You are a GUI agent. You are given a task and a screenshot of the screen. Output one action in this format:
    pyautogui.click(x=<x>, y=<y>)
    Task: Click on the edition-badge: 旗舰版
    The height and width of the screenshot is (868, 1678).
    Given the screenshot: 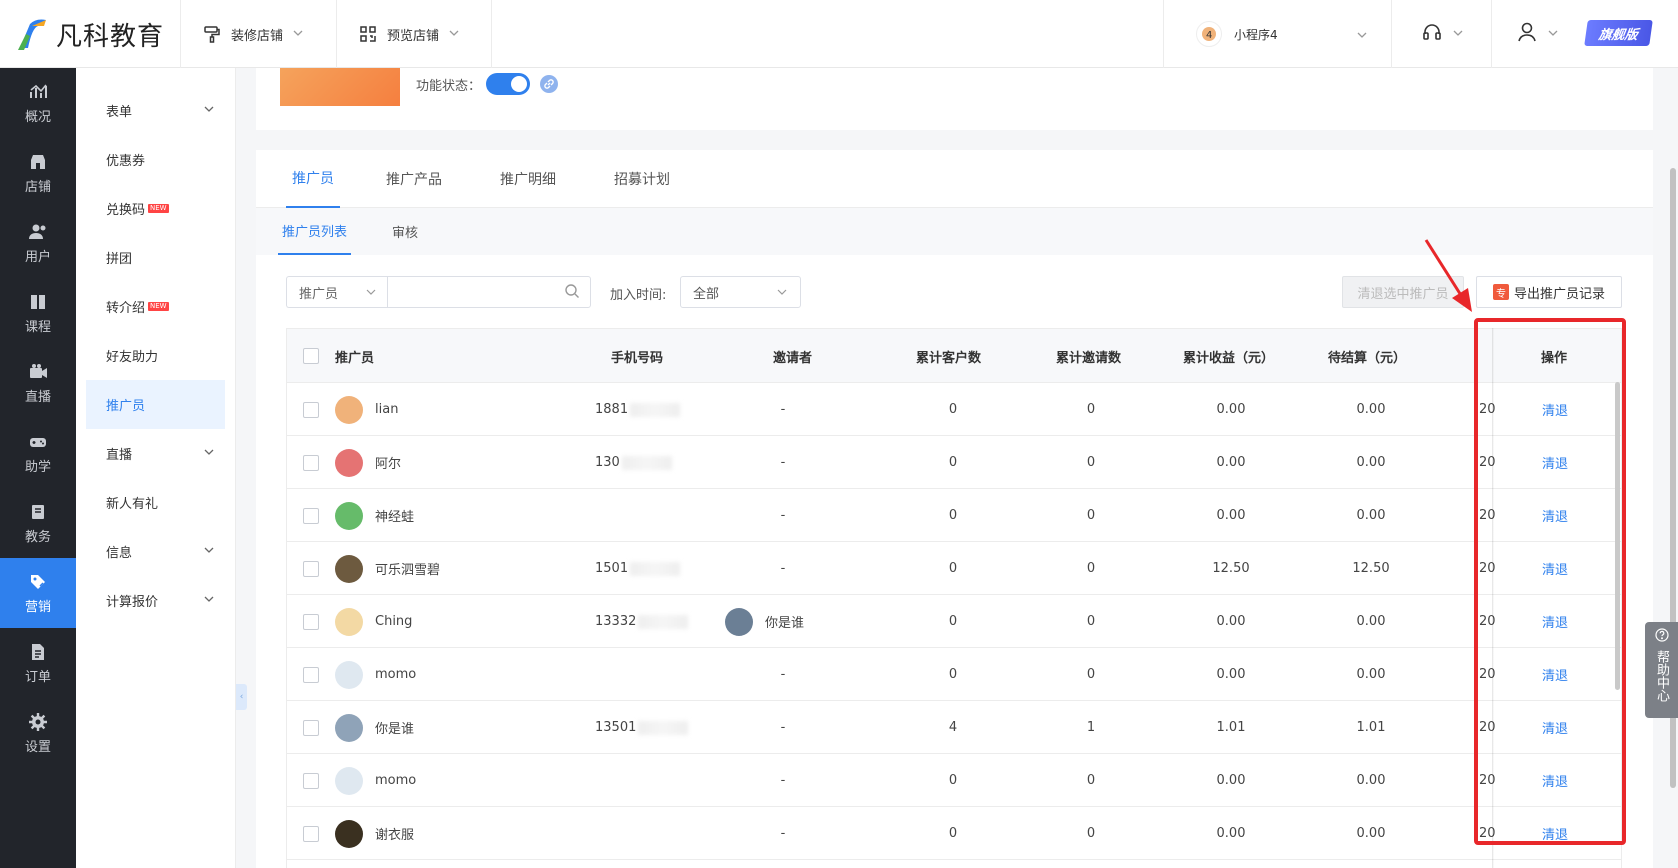 What is the action you would take?
    pyautogui.click(x=1618, y=33)
    